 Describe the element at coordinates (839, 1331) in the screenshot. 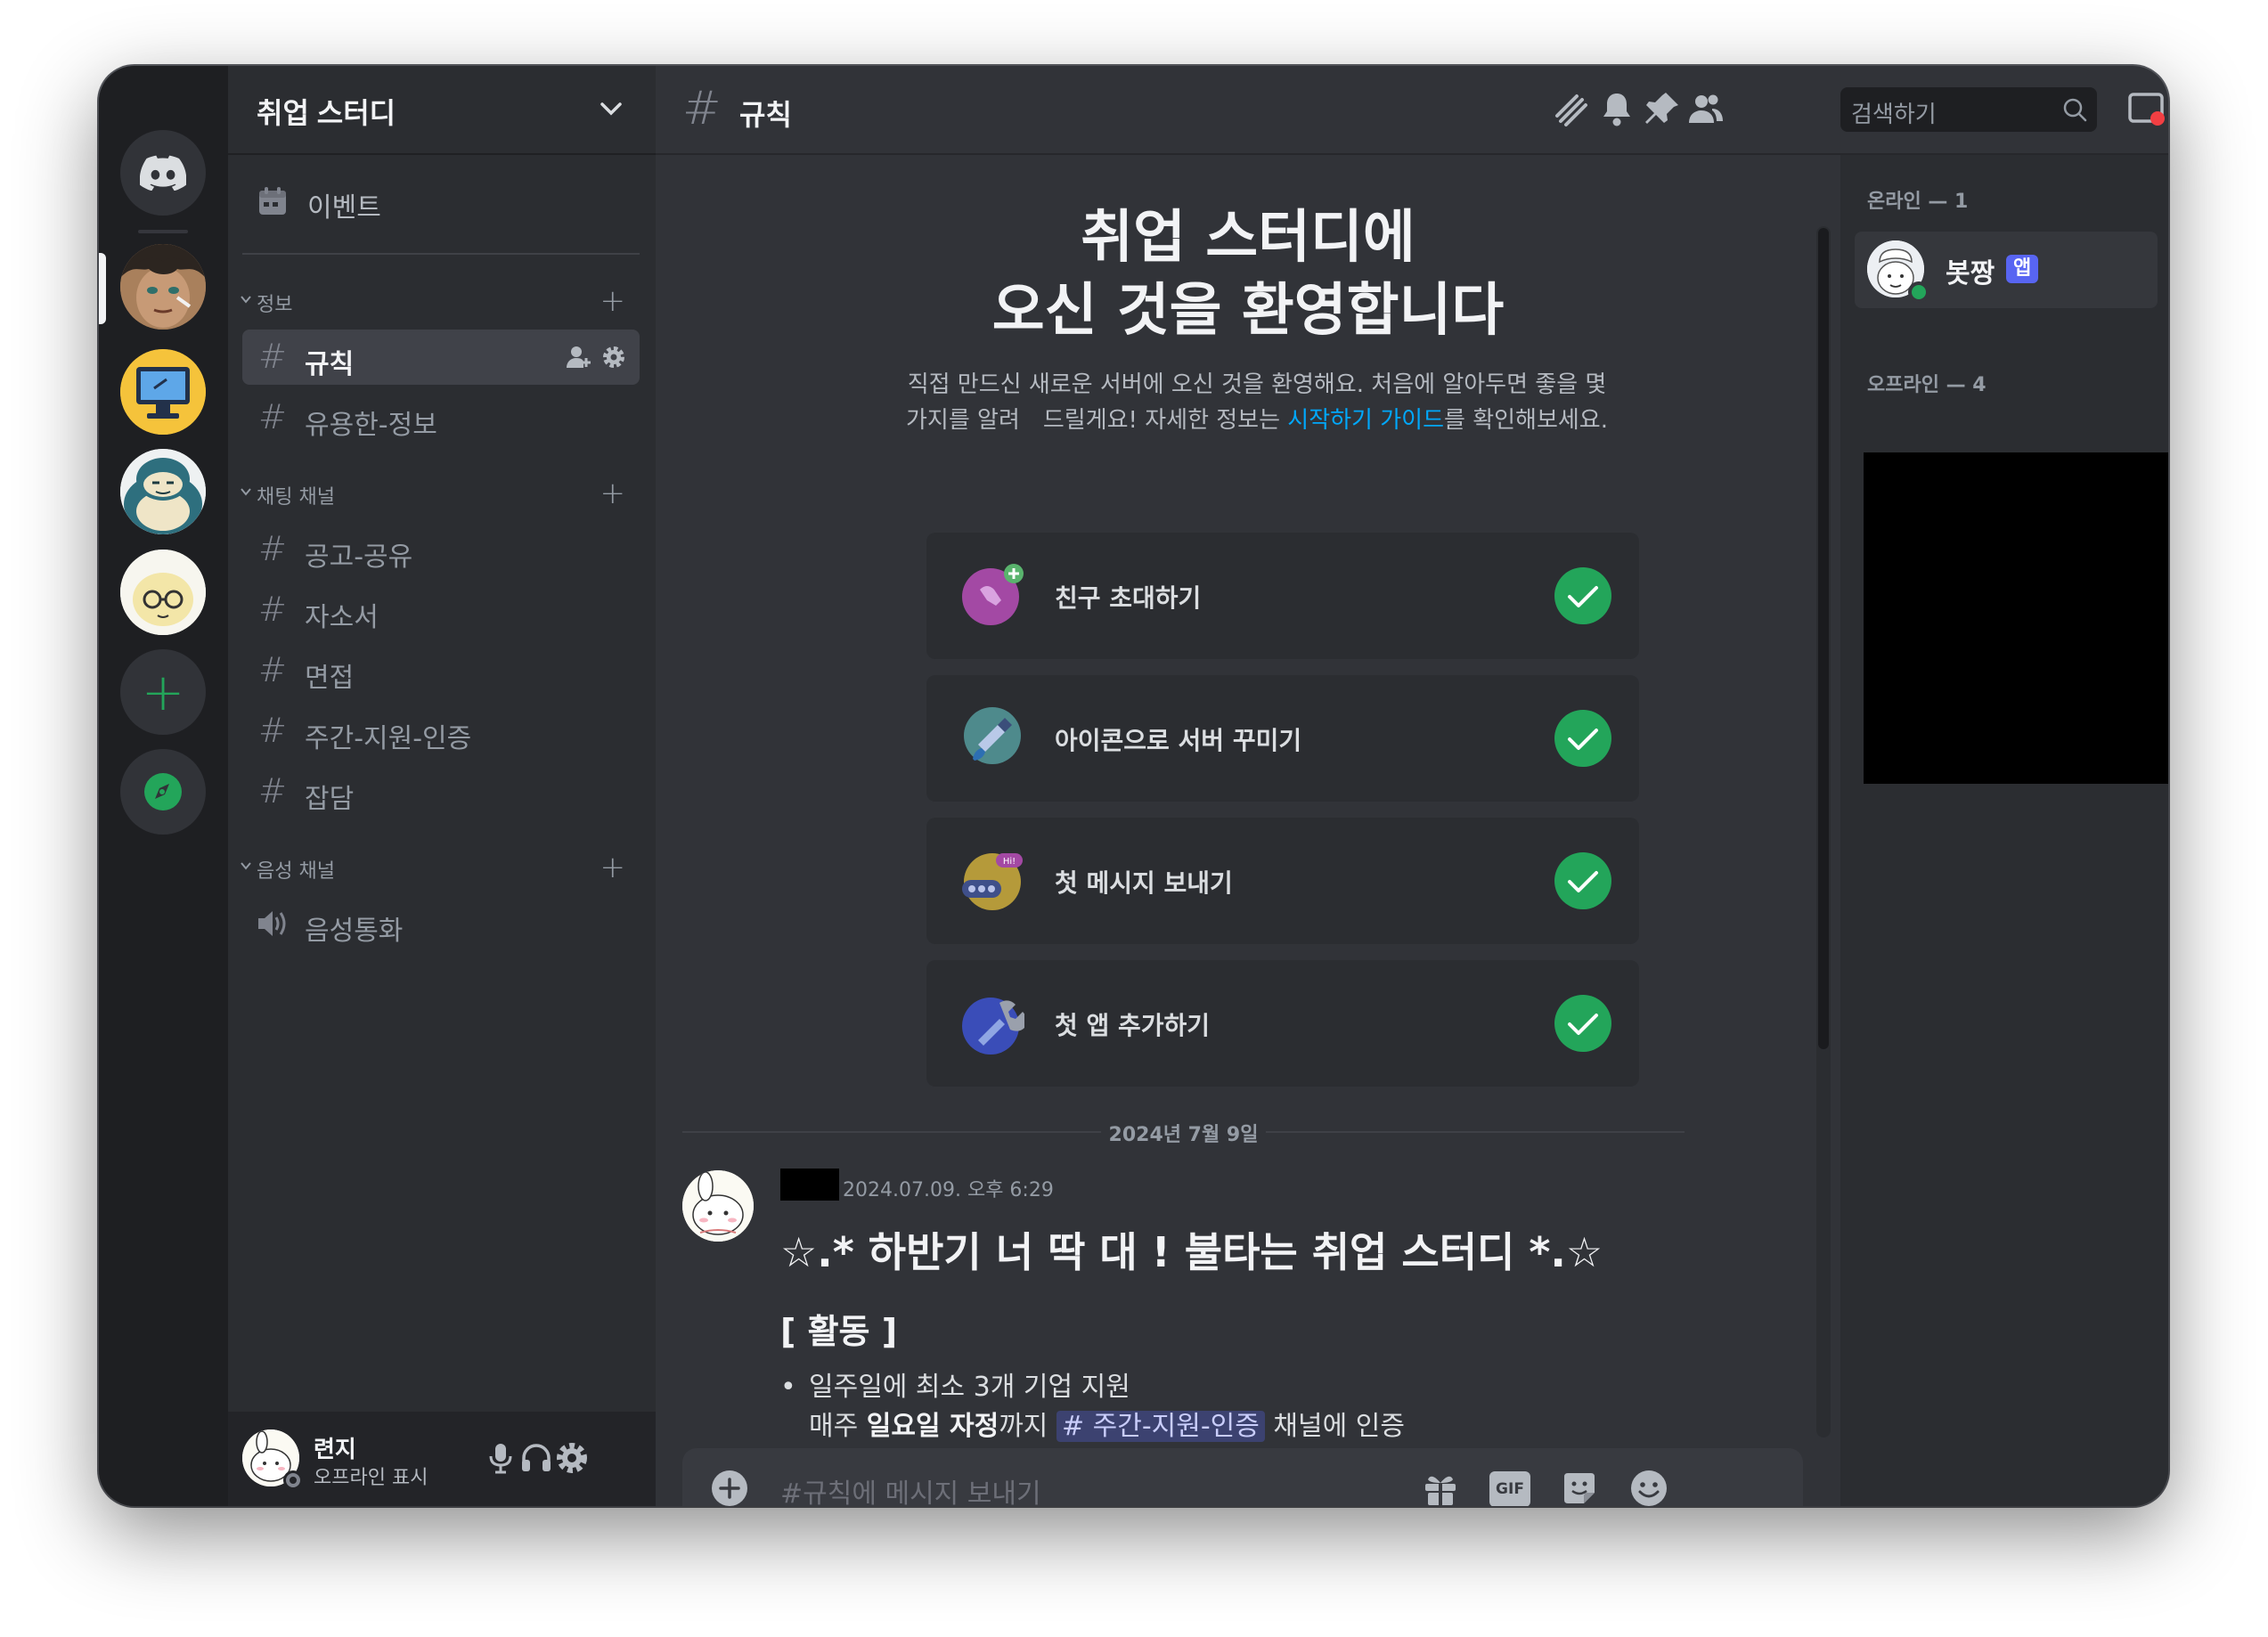

I see `message-subheading: [ 활동 ]` at that location.